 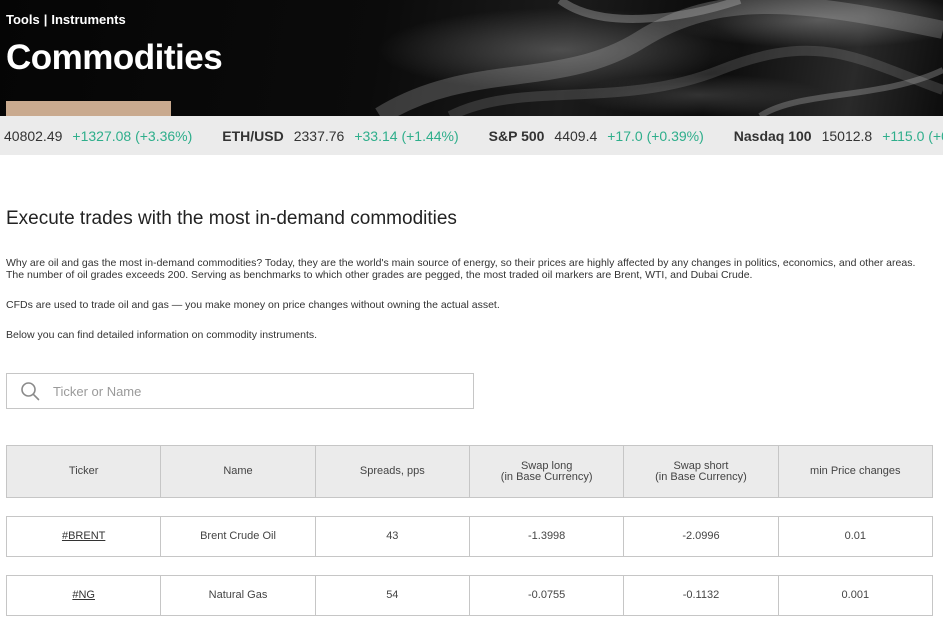 I want to click on search-icon, so click(x=30, y=391).